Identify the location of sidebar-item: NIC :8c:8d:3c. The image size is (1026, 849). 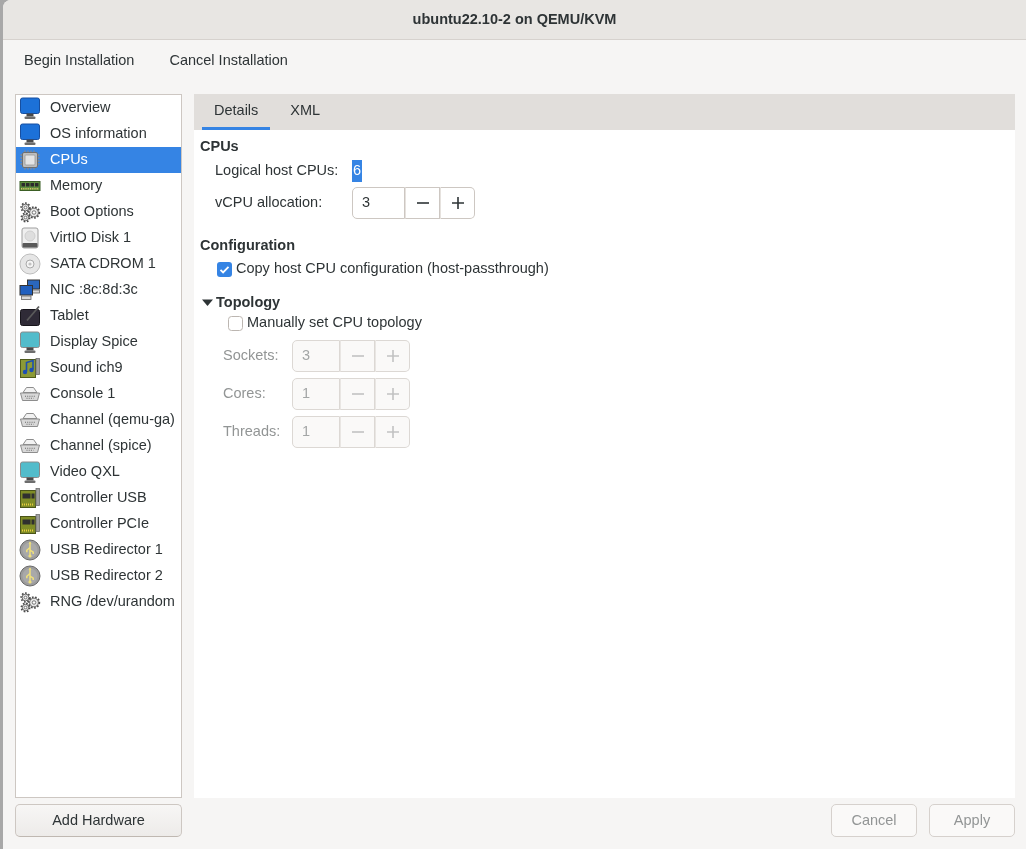
(98, 290).